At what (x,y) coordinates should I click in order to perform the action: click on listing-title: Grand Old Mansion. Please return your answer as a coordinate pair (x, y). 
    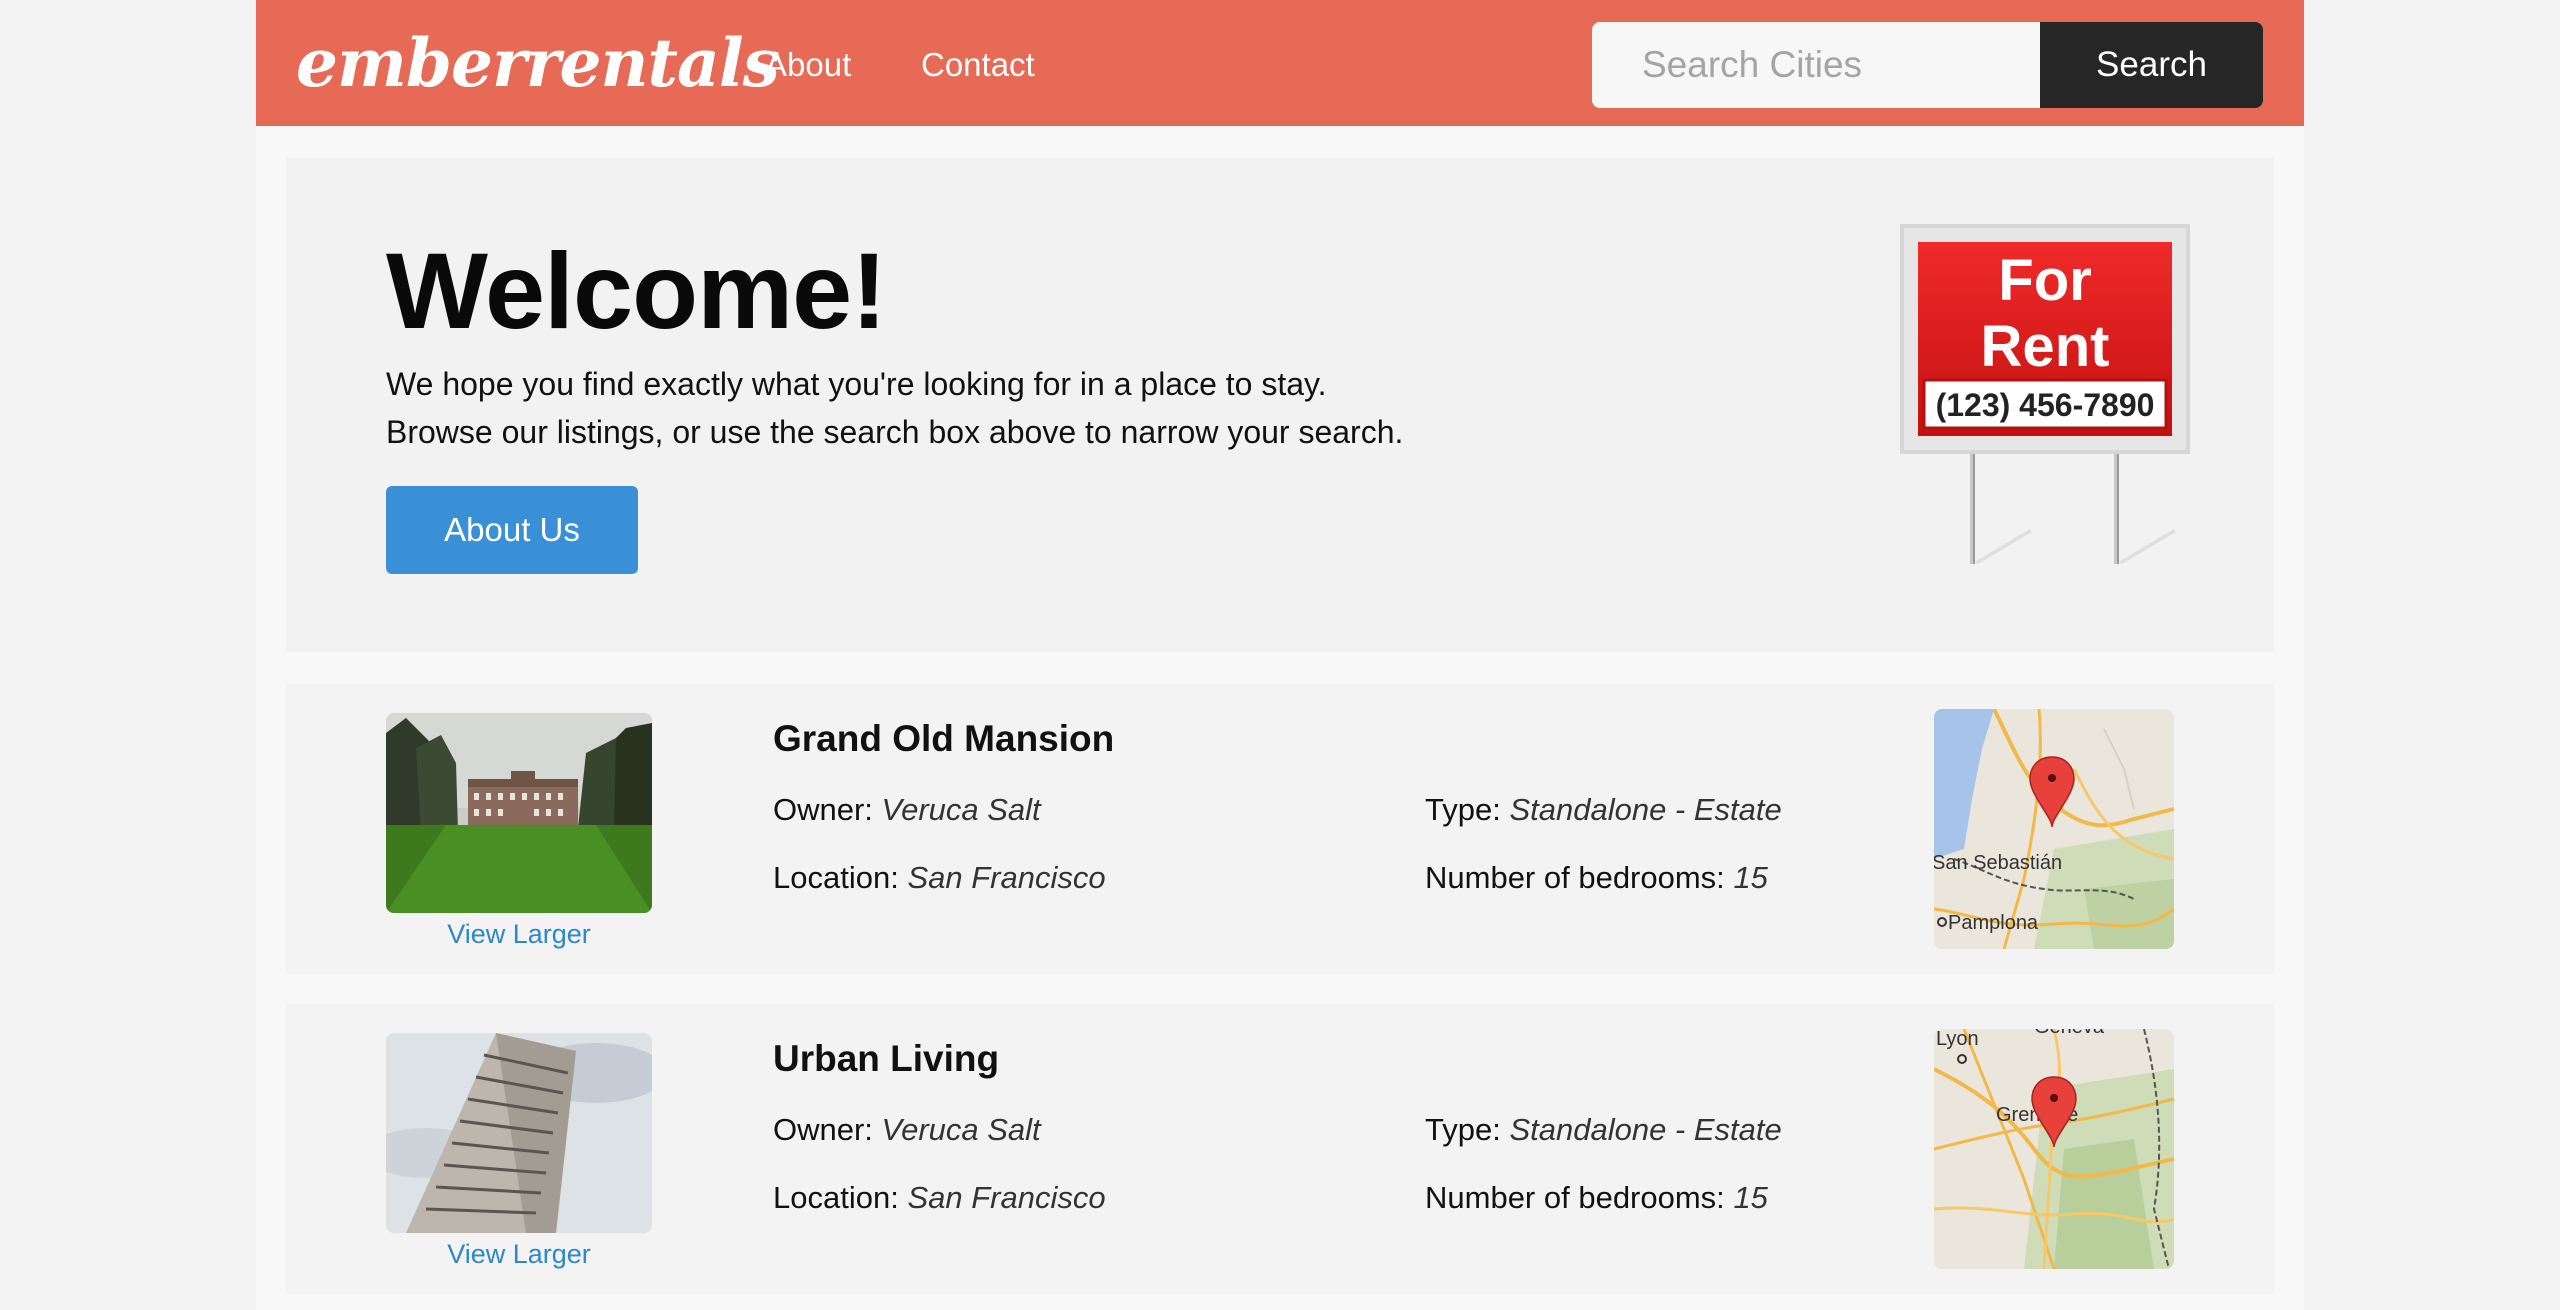
    Looking at the image, I should click on (944, 738).